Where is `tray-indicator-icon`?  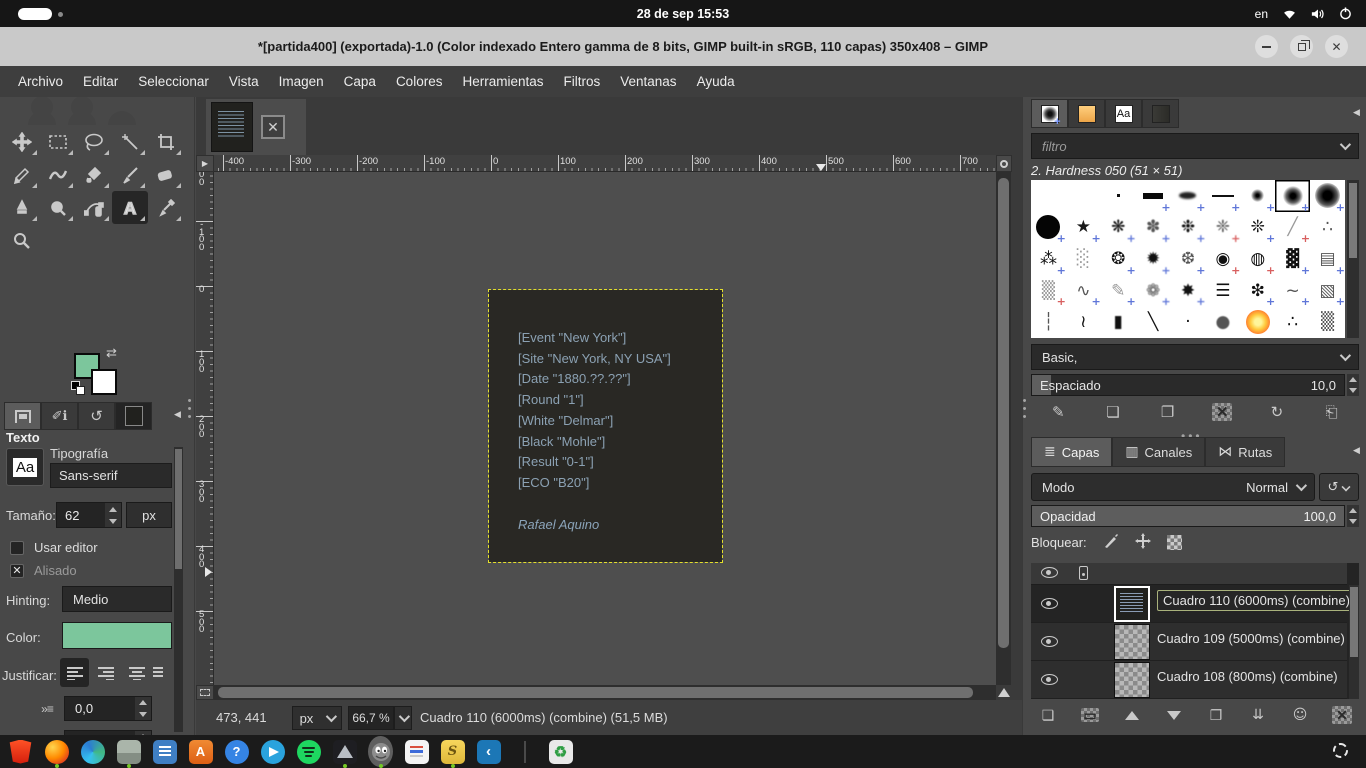 tray-indicator-icon is located at coordinates (1340, 750).